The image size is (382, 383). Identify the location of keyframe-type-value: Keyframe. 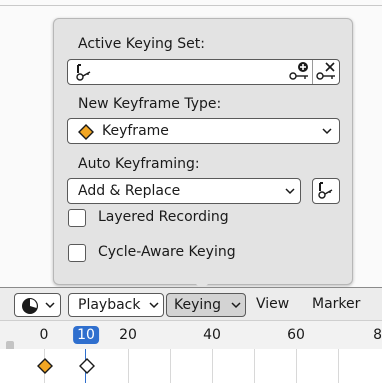
(135, 131).